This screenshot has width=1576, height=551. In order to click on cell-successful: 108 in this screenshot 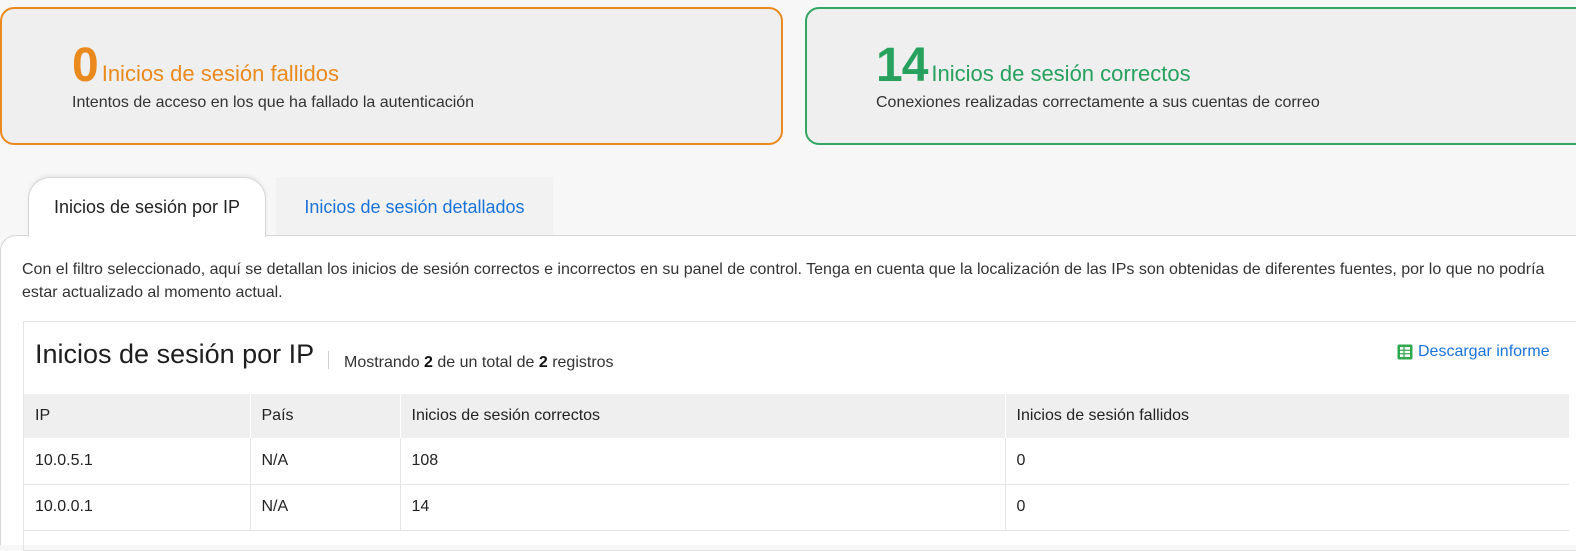, I will do `click(703, 461)`.